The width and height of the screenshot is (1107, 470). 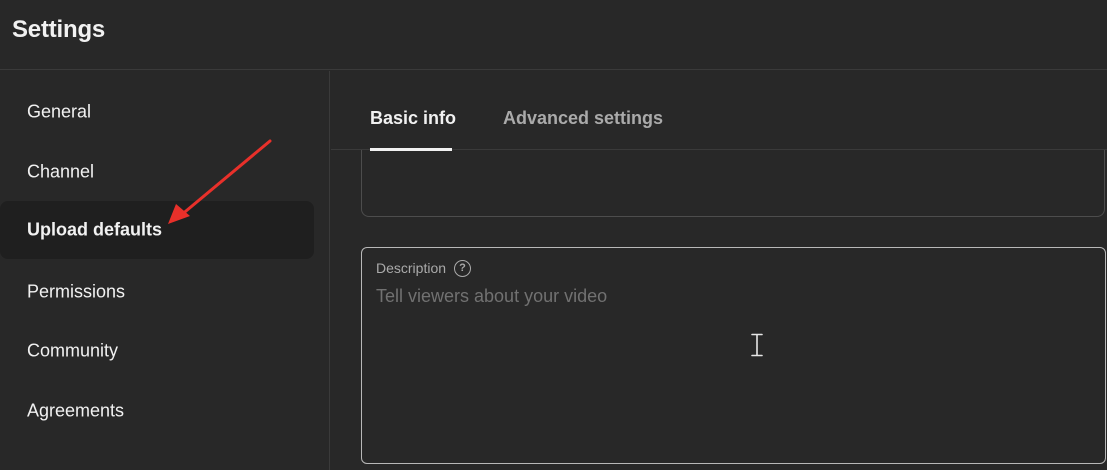 I want to click on description-label-row: Description ?, so click(x=424, y=268).